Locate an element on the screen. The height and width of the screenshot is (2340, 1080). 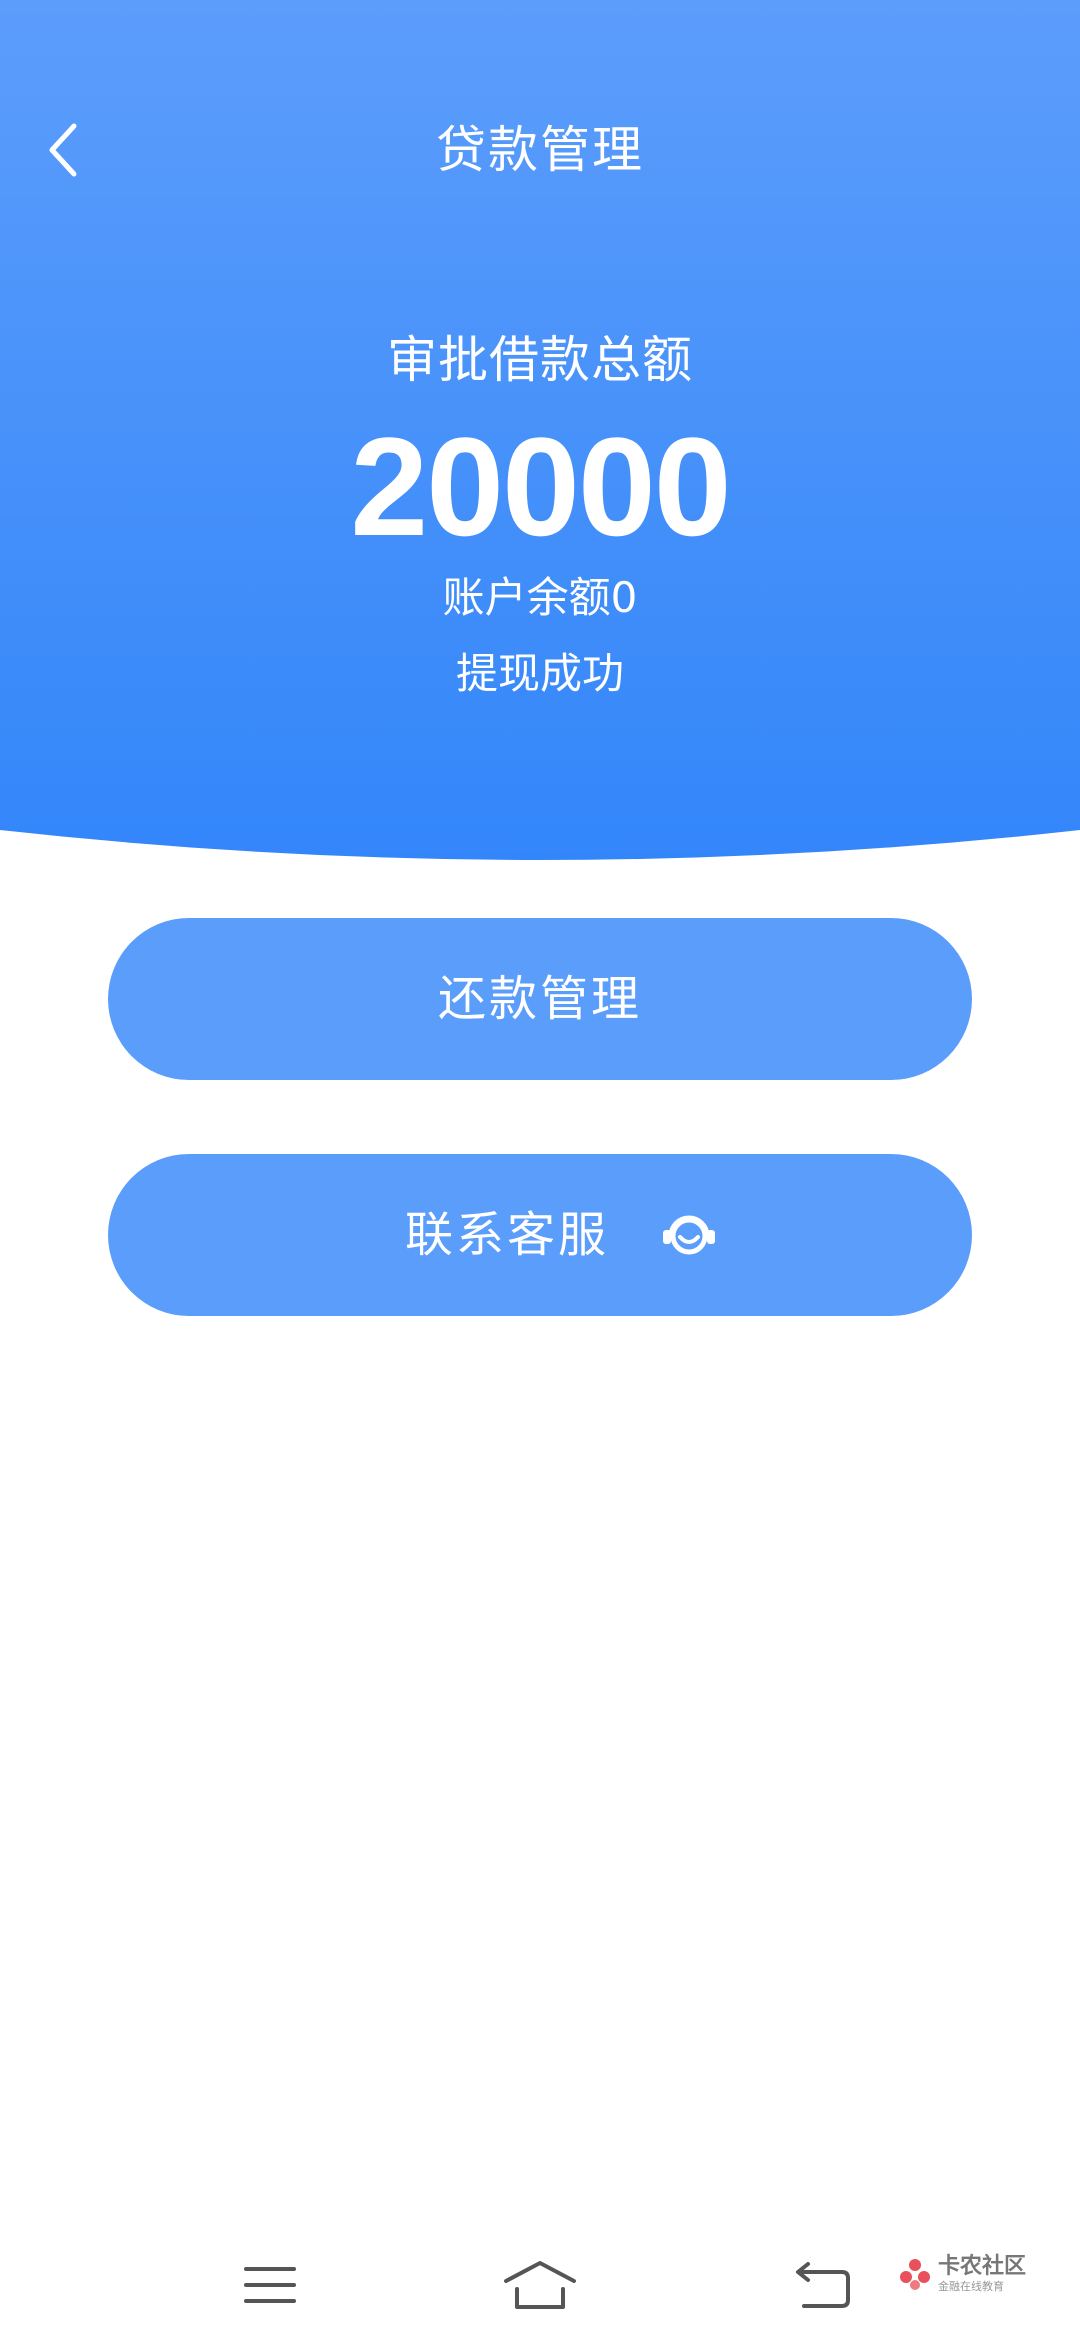
contact-service-label: 联系客服 is located at coordinates (506, 1235).